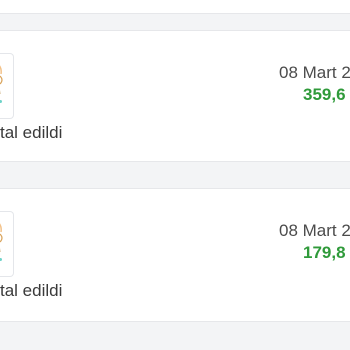 The height and width of the screenshot is (350, 350). I want to click on order-price: 359,6, so click(324, 94).